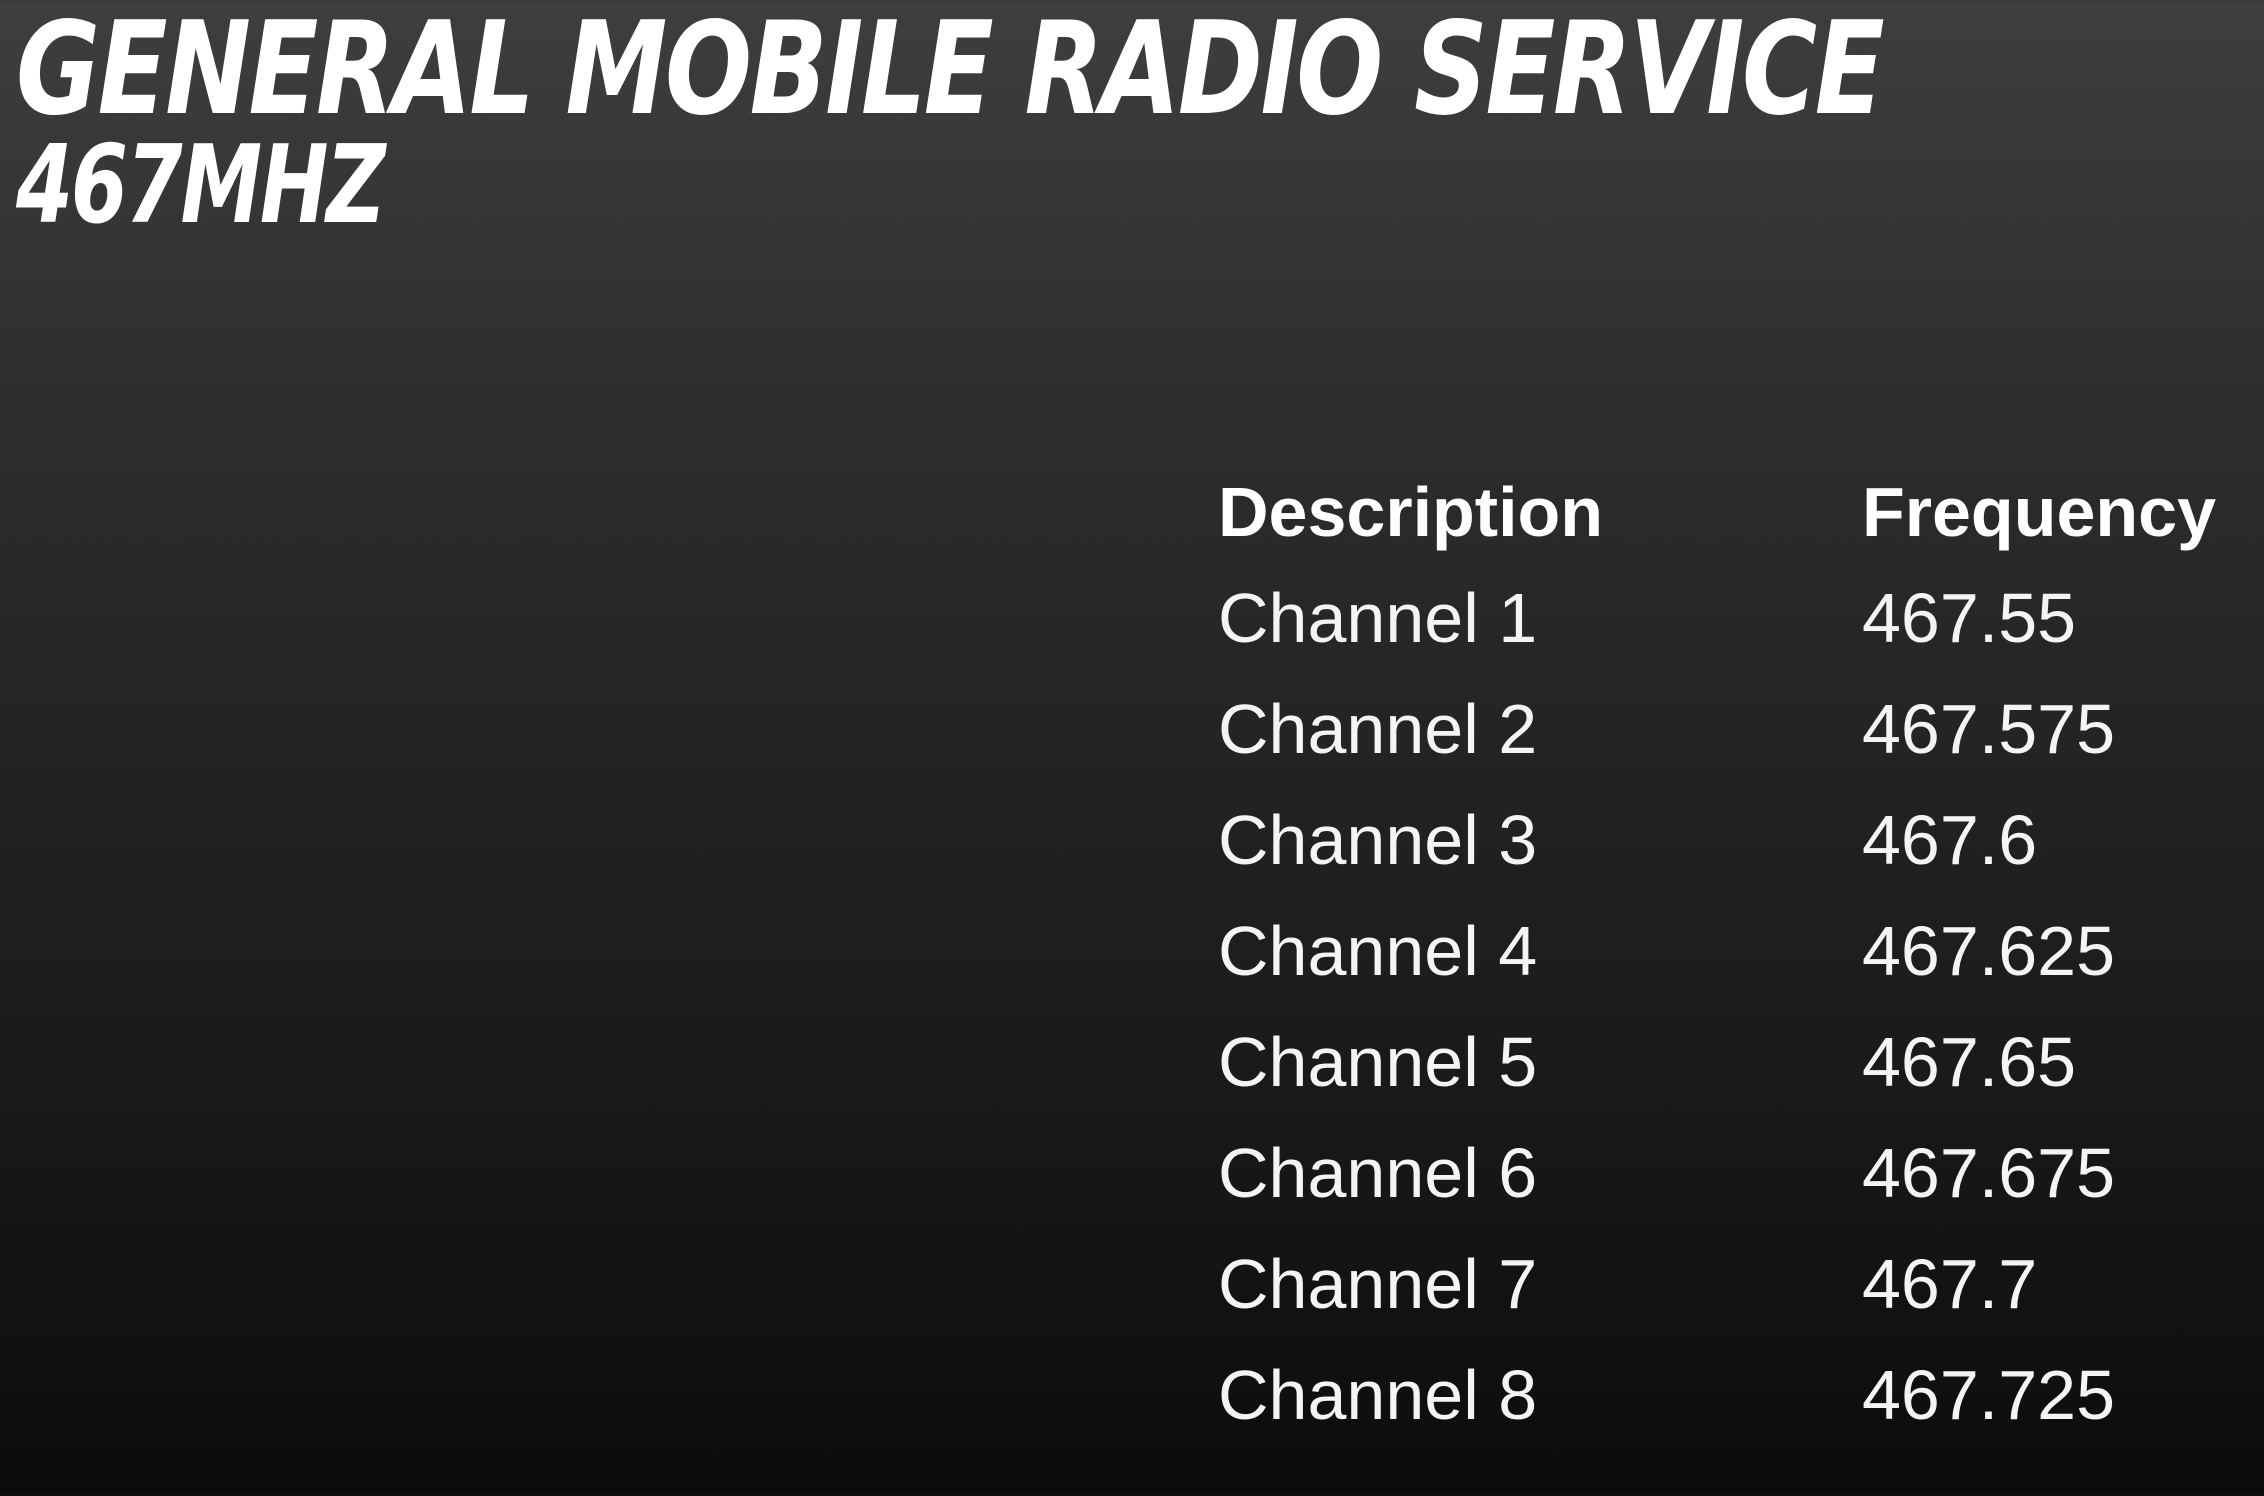  I want to click on table-row: Channel 5 467.65, so click(1730, 1061).